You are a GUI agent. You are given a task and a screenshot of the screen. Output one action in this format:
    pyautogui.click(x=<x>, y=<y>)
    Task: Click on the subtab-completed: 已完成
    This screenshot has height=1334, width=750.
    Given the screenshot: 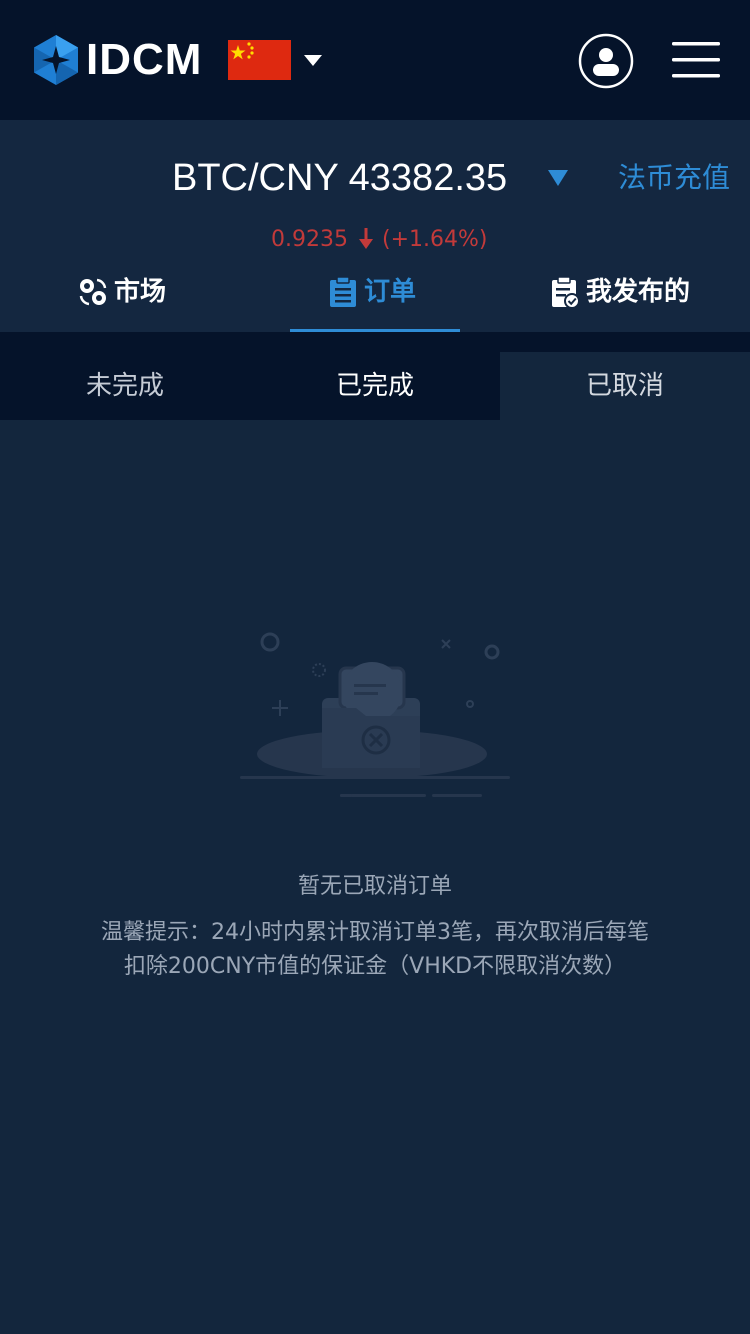 What is the action you would take?
    pyautogui.click(x=375, y=386)
    